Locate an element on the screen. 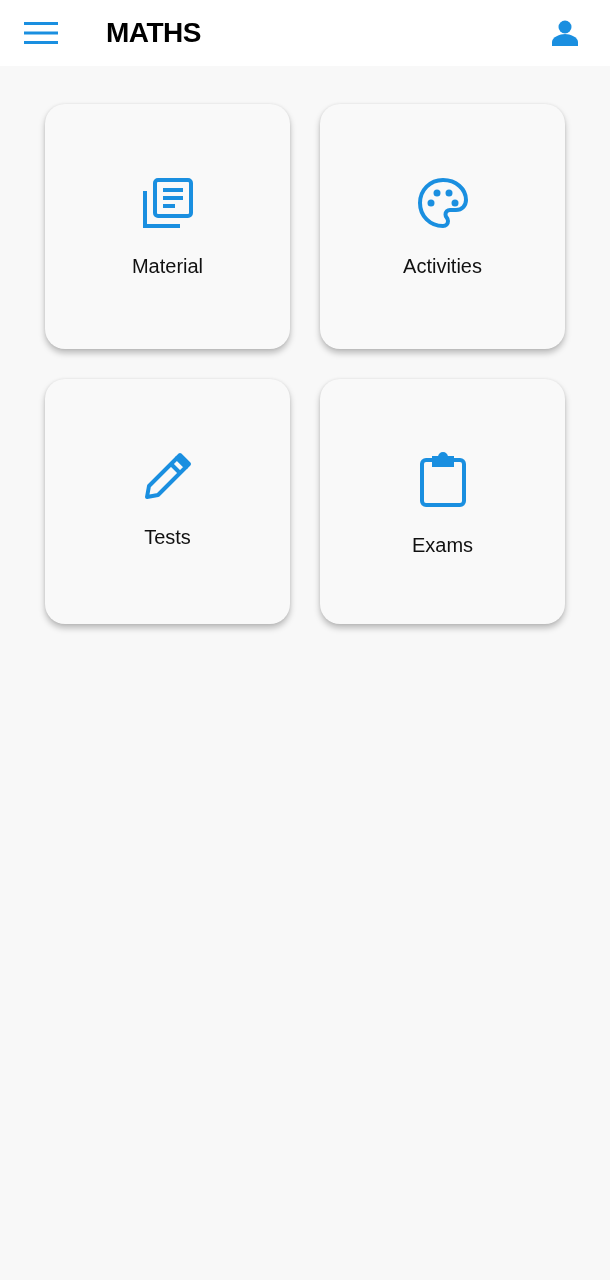  category-tile: Material is located at coordinates (167, 226).